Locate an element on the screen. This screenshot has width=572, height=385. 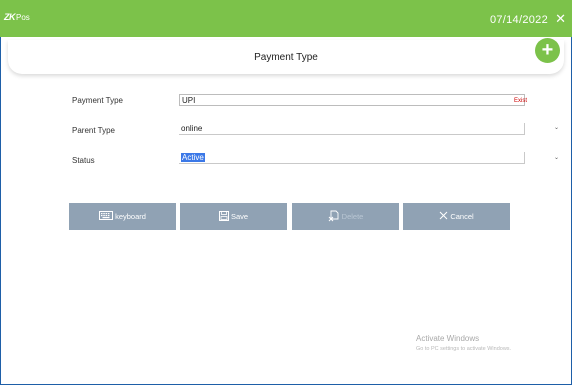
status-select: Active is located at coordinates (352, 158).